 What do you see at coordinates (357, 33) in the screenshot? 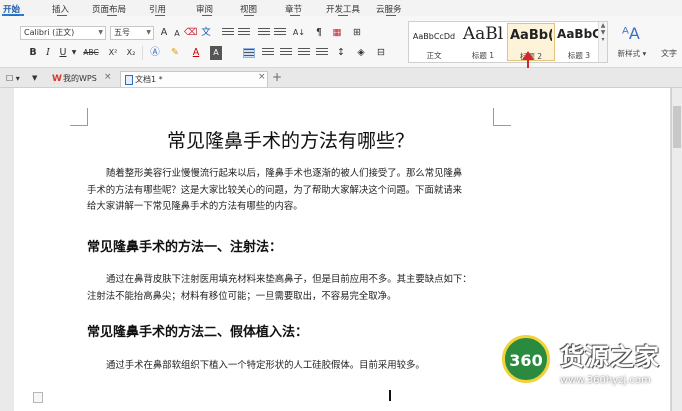
I see `chinese-layout-icon: ⊞` at bounding box center [357, 33].